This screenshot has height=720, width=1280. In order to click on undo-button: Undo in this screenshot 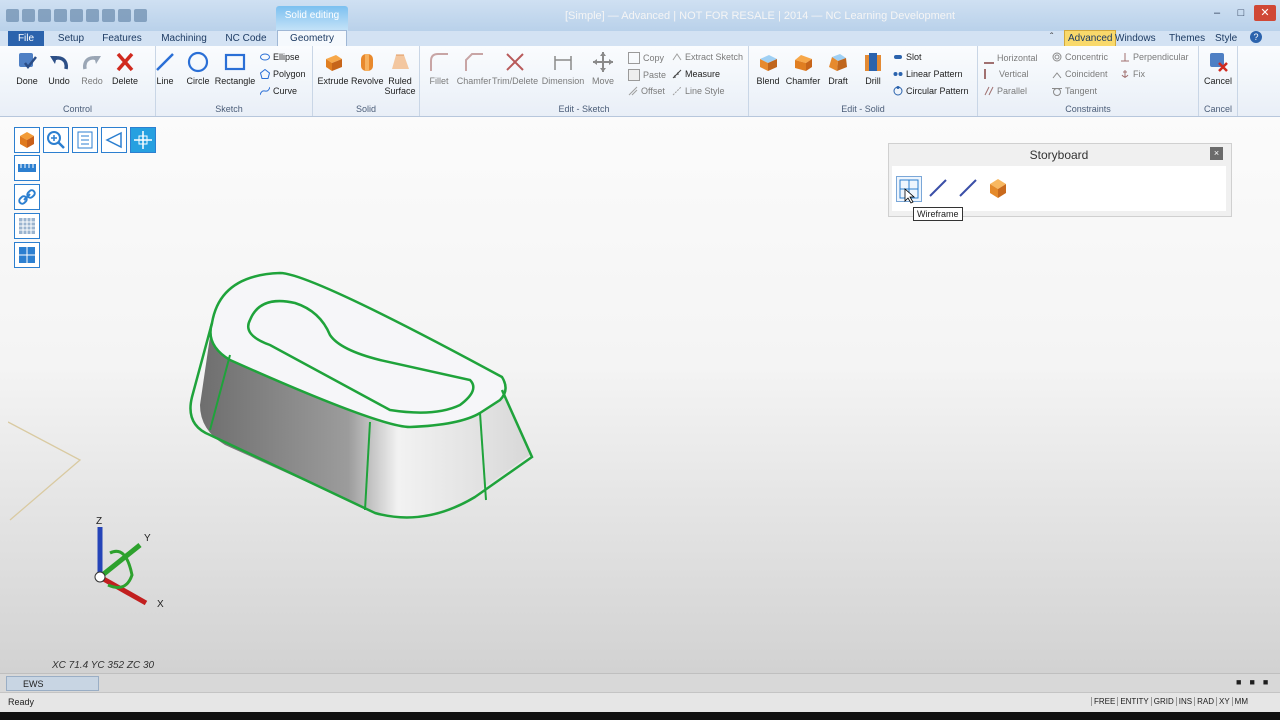, I will do `click(59, 68)`.